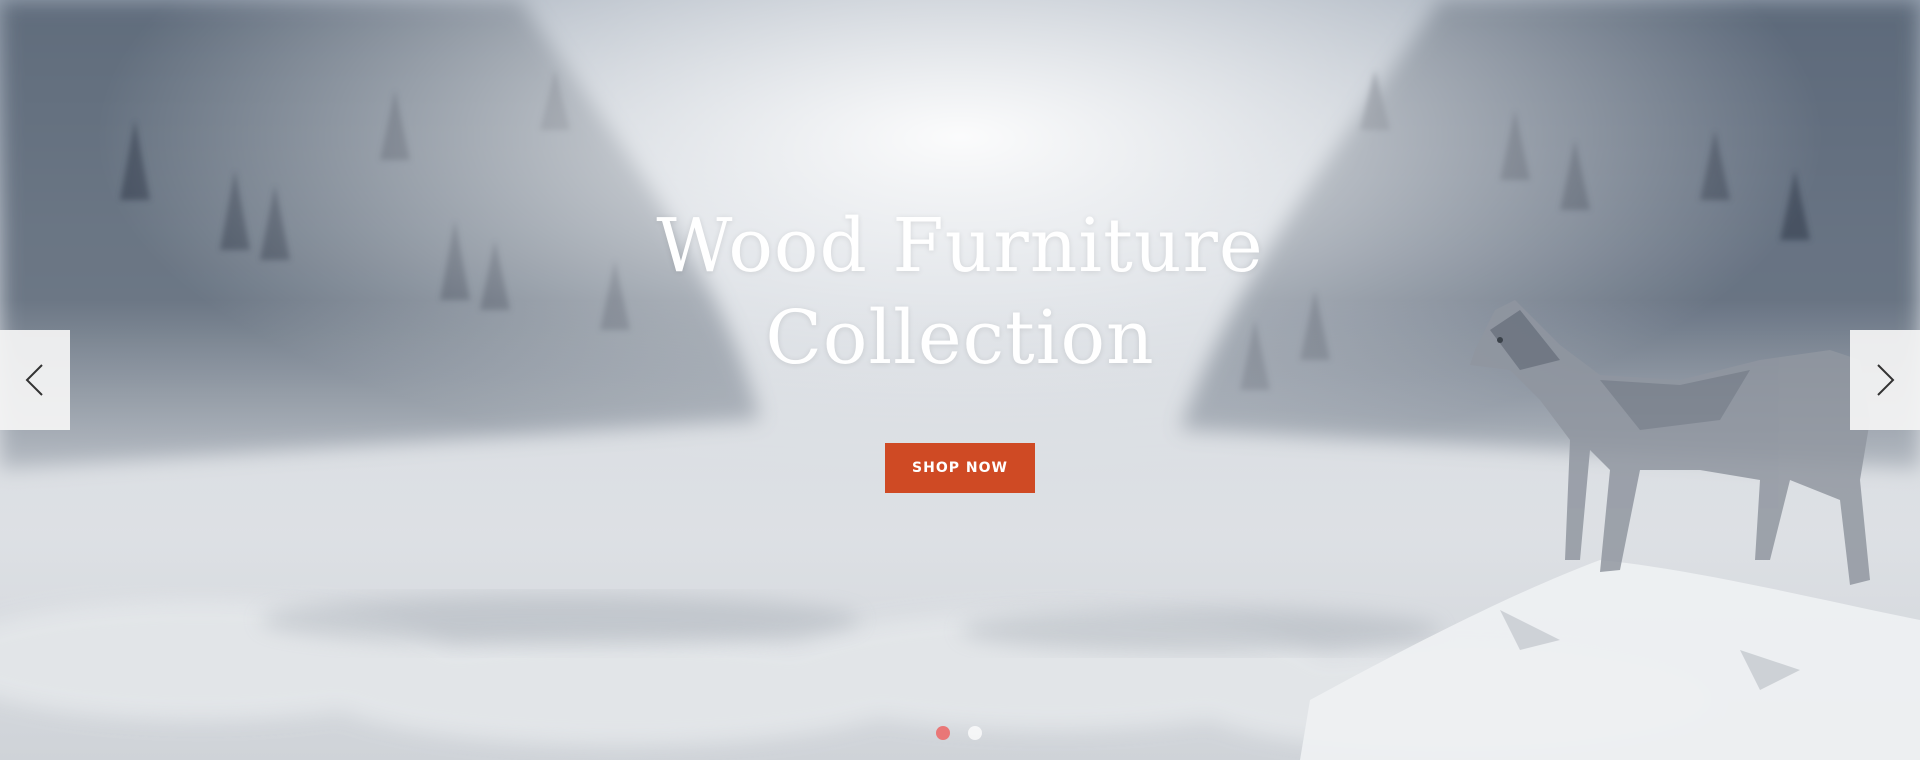  What do you see at coordinates (960, 468) in the screenshot?
I see `shop-now-button: SHOP NOW` at bounding box center [960, 468].